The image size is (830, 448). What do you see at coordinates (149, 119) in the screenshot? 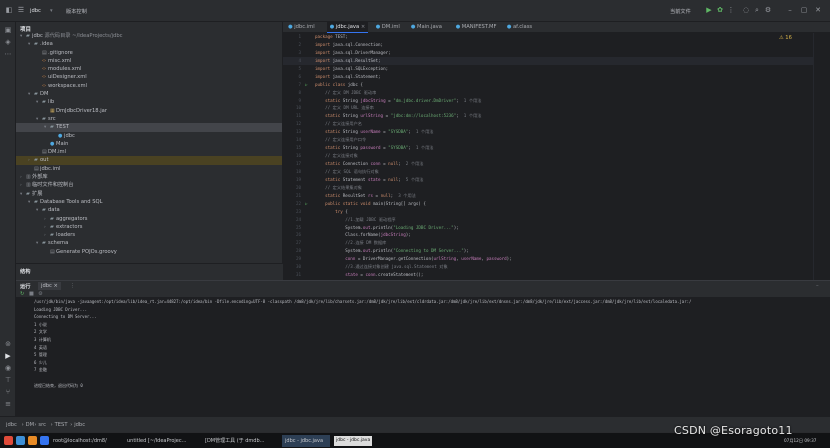
I see `tree-item: ▾ ▰ src` at bounding box center [149, 119].